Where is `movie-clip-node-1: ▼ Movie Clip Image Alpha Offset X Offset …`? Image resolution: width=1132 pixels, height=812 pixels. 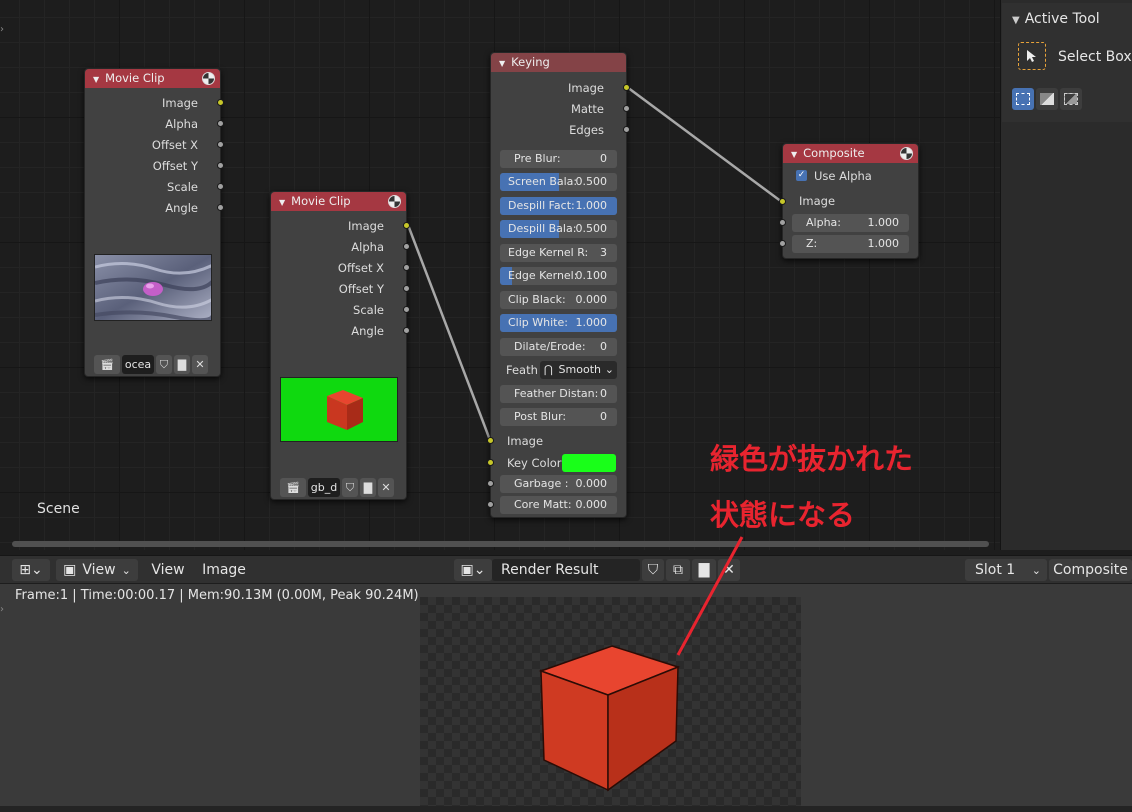 movie-clip-node-1: ▼ Movie Clip Image Alpha Offset X Offset … is located at coordinates (154, 222).